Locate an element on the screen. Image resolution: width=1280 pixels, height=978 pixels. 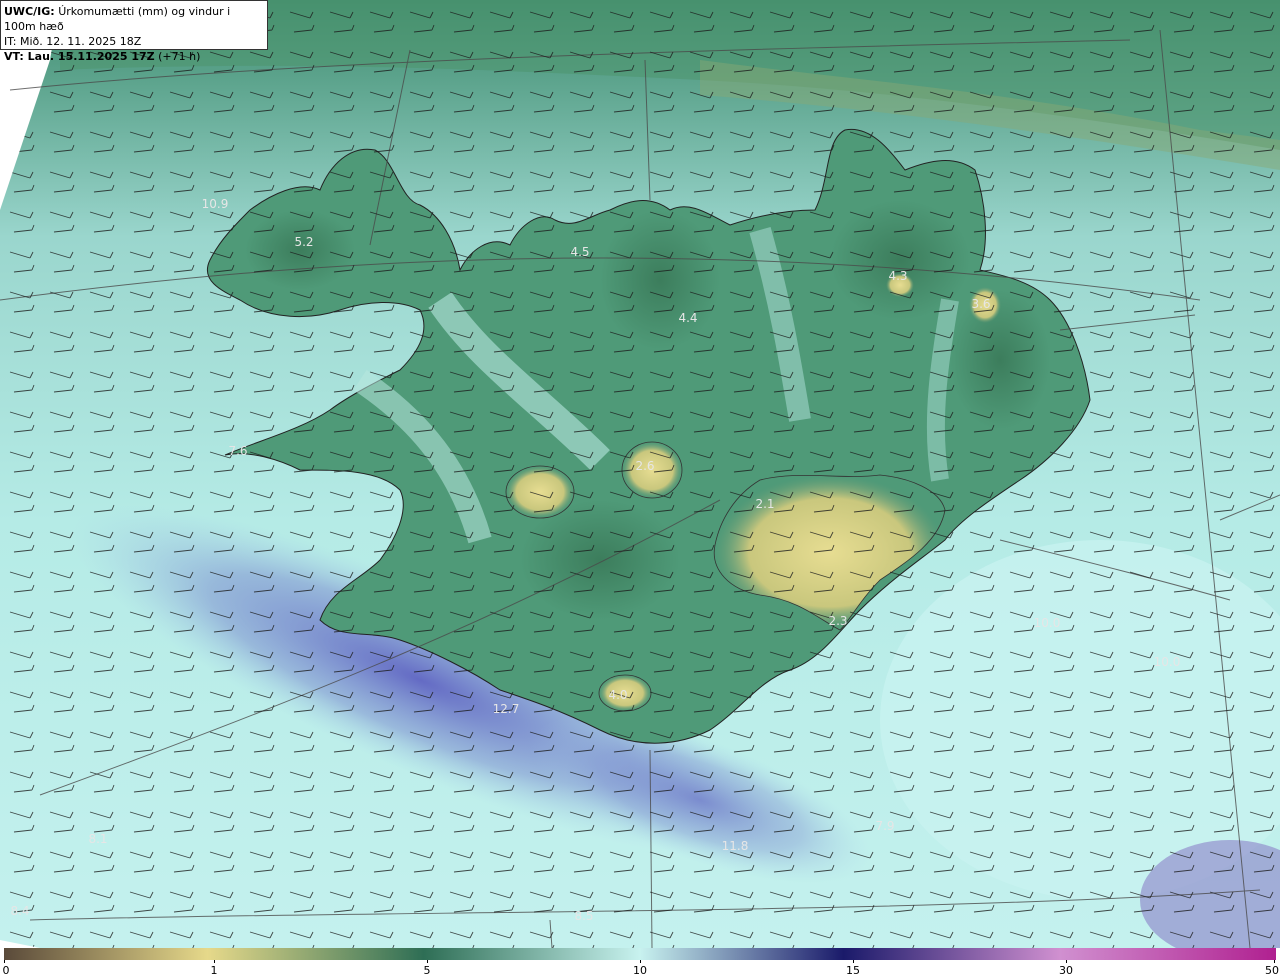
model-name: UWC/IG: is located at coordinates (29, 11).